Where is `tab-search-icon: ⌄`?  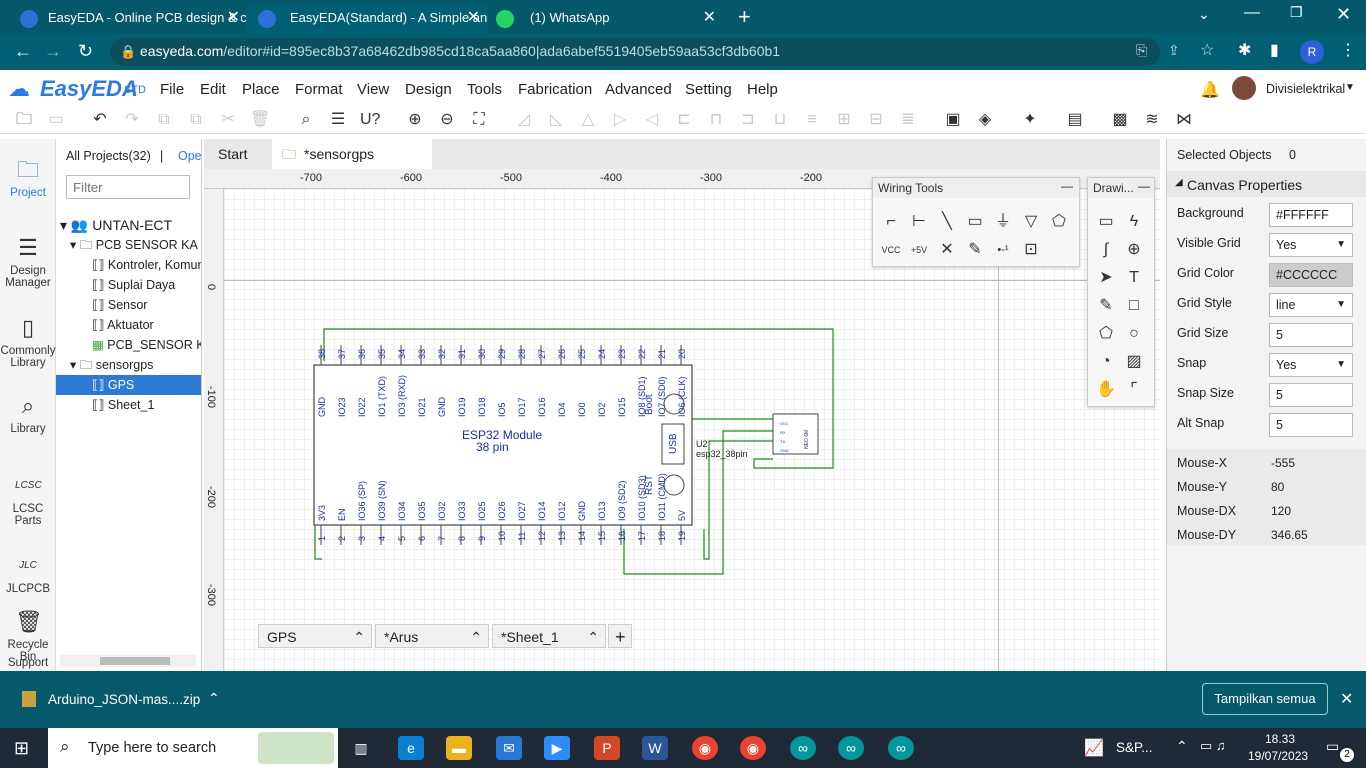 tab-search-icon: ⌄ is located at coordinates (1204, 14).